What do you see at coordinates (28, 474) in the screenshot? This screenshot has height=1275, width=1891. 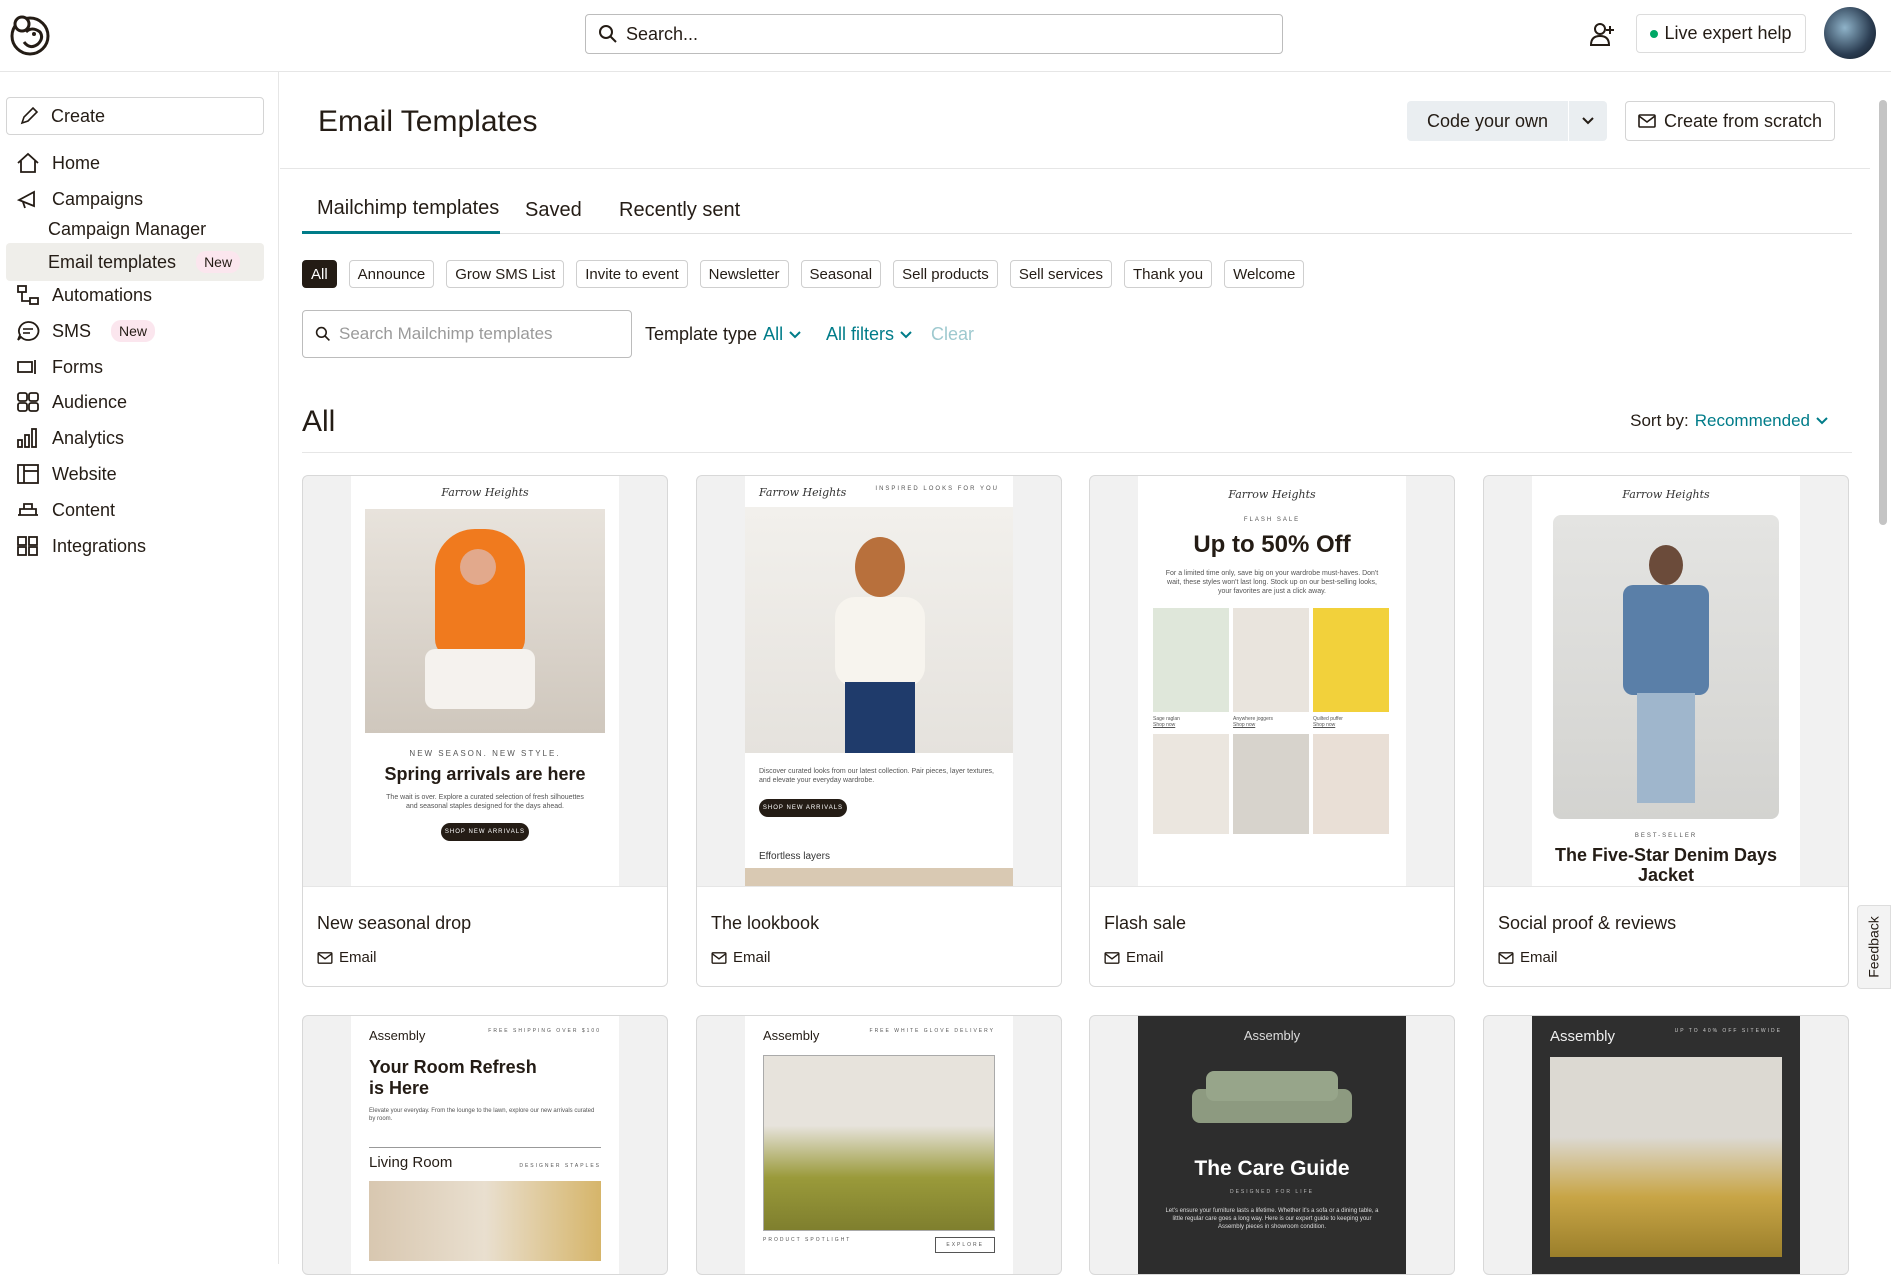 I see `website-icon` at bounding box center [28, 474].